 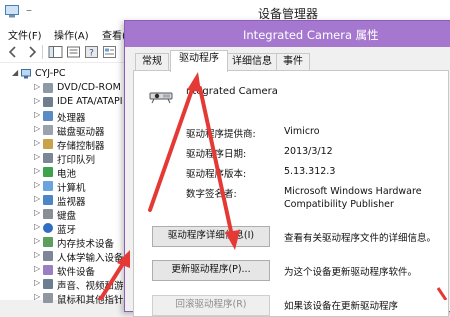 I want to click on storage-controller-icon, so click(x=48, y=144).